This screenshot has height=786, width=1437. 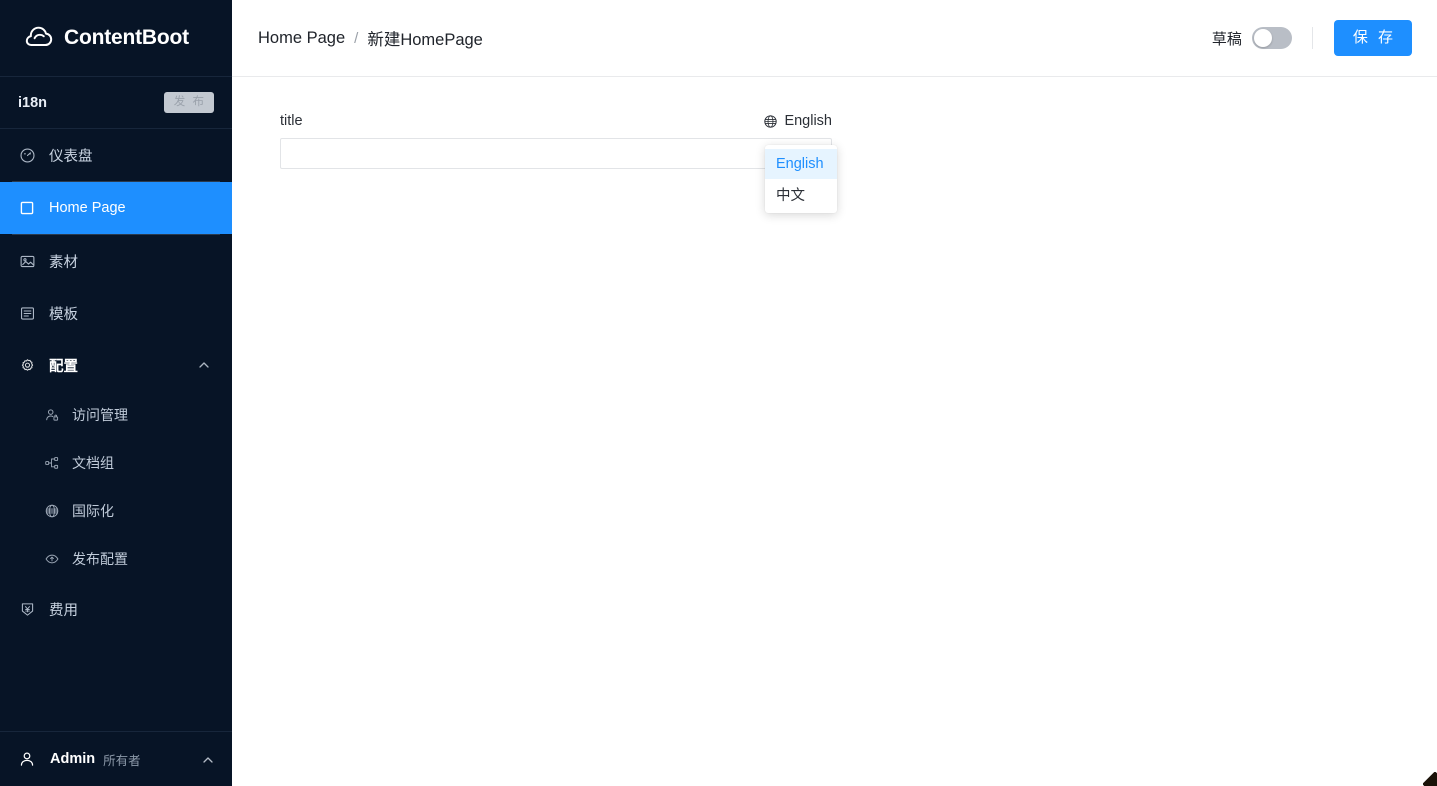 I want to click on sidebar-item-home-page: Home Page, so click(x=116, y=208).